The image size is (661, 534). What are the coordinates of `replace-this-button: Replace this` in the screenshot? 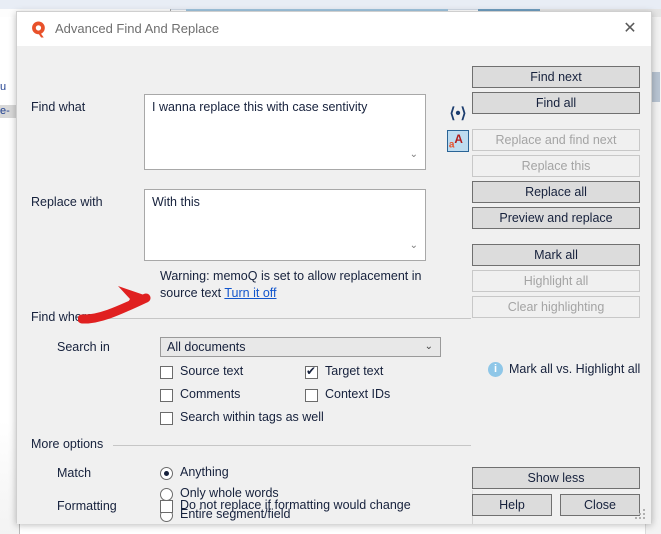 It's located at (556, 166).